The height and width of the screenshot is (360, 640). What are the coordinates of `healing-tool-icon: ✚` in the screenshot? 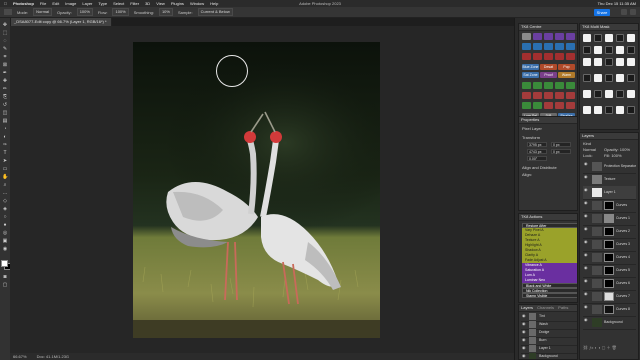 It's located at (5, 81).